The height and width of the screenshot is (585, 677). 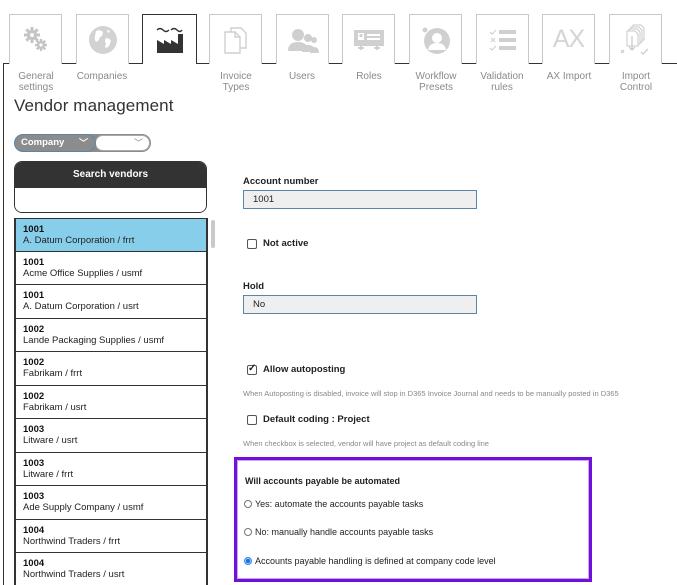 I want to click on tab-invoice-types-label: Invoice Types, so click(x=236, y=82).